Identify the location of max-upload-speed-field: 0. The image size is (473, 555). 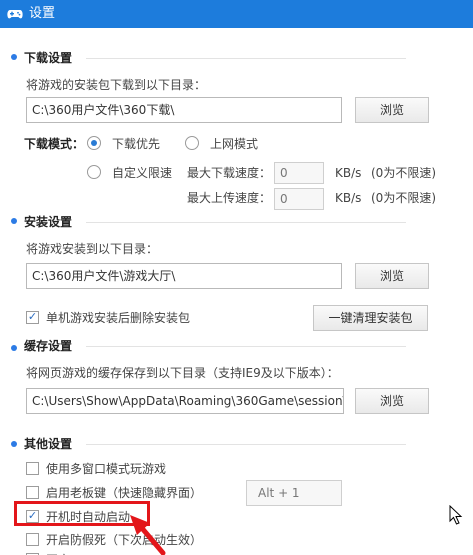
(299, 199).